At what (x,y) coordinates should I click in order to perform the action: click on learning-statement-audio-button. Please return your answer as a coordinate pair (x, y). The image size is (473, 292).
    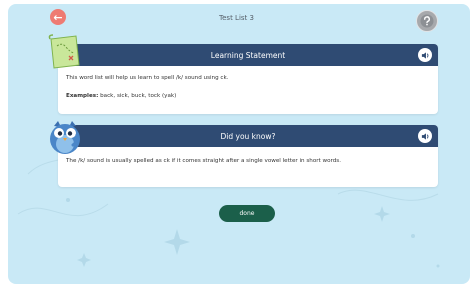
    Looking at the image, I should click on (425, 55).